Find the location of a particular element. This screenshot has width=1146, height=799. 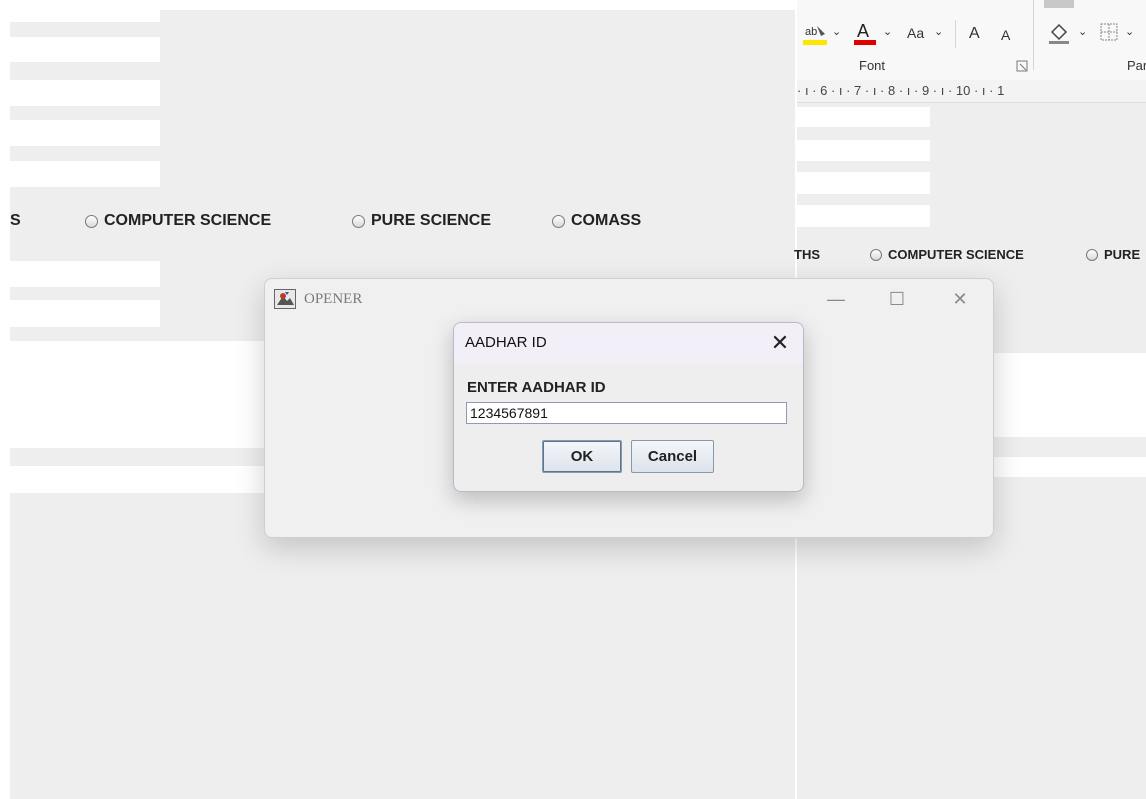

dialog-launcher-icon is located at coordinates (1022, 66).